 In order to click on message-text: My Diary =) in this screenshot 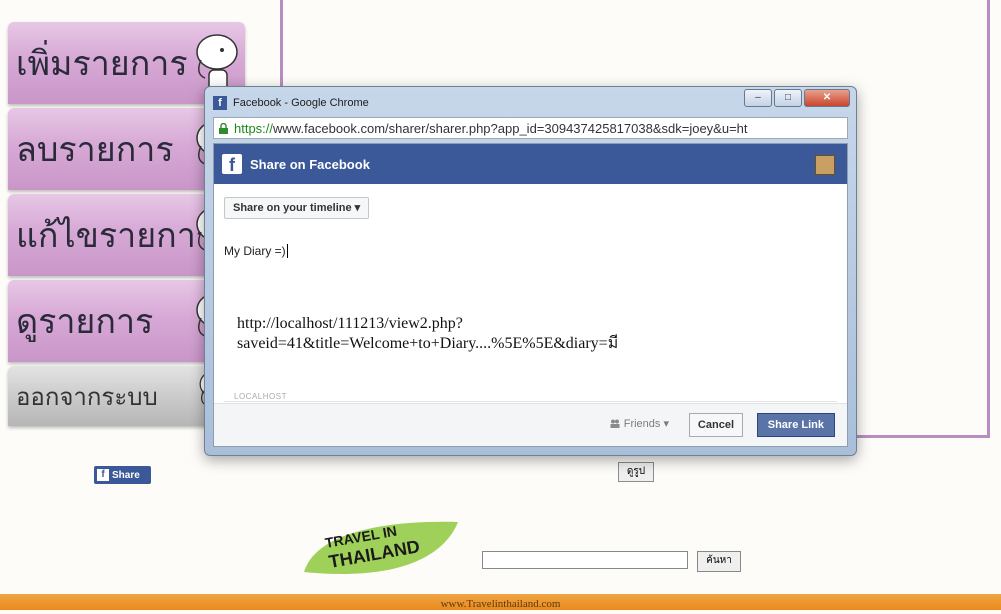, I will do `click(255, 251)`.